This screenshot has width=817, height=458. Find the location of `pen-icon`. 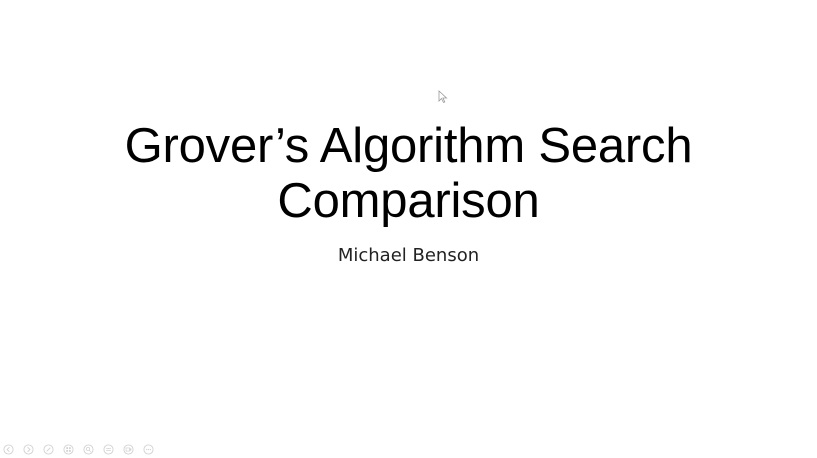

pen-icon is located at coordinates (48, 449).